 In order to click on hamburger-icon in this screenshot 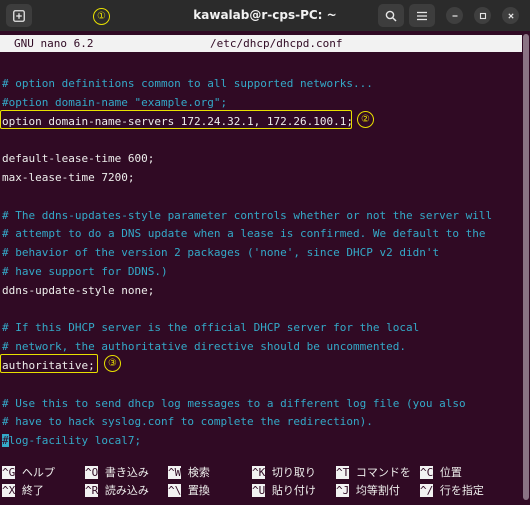, I will do `click(422, 15)`.